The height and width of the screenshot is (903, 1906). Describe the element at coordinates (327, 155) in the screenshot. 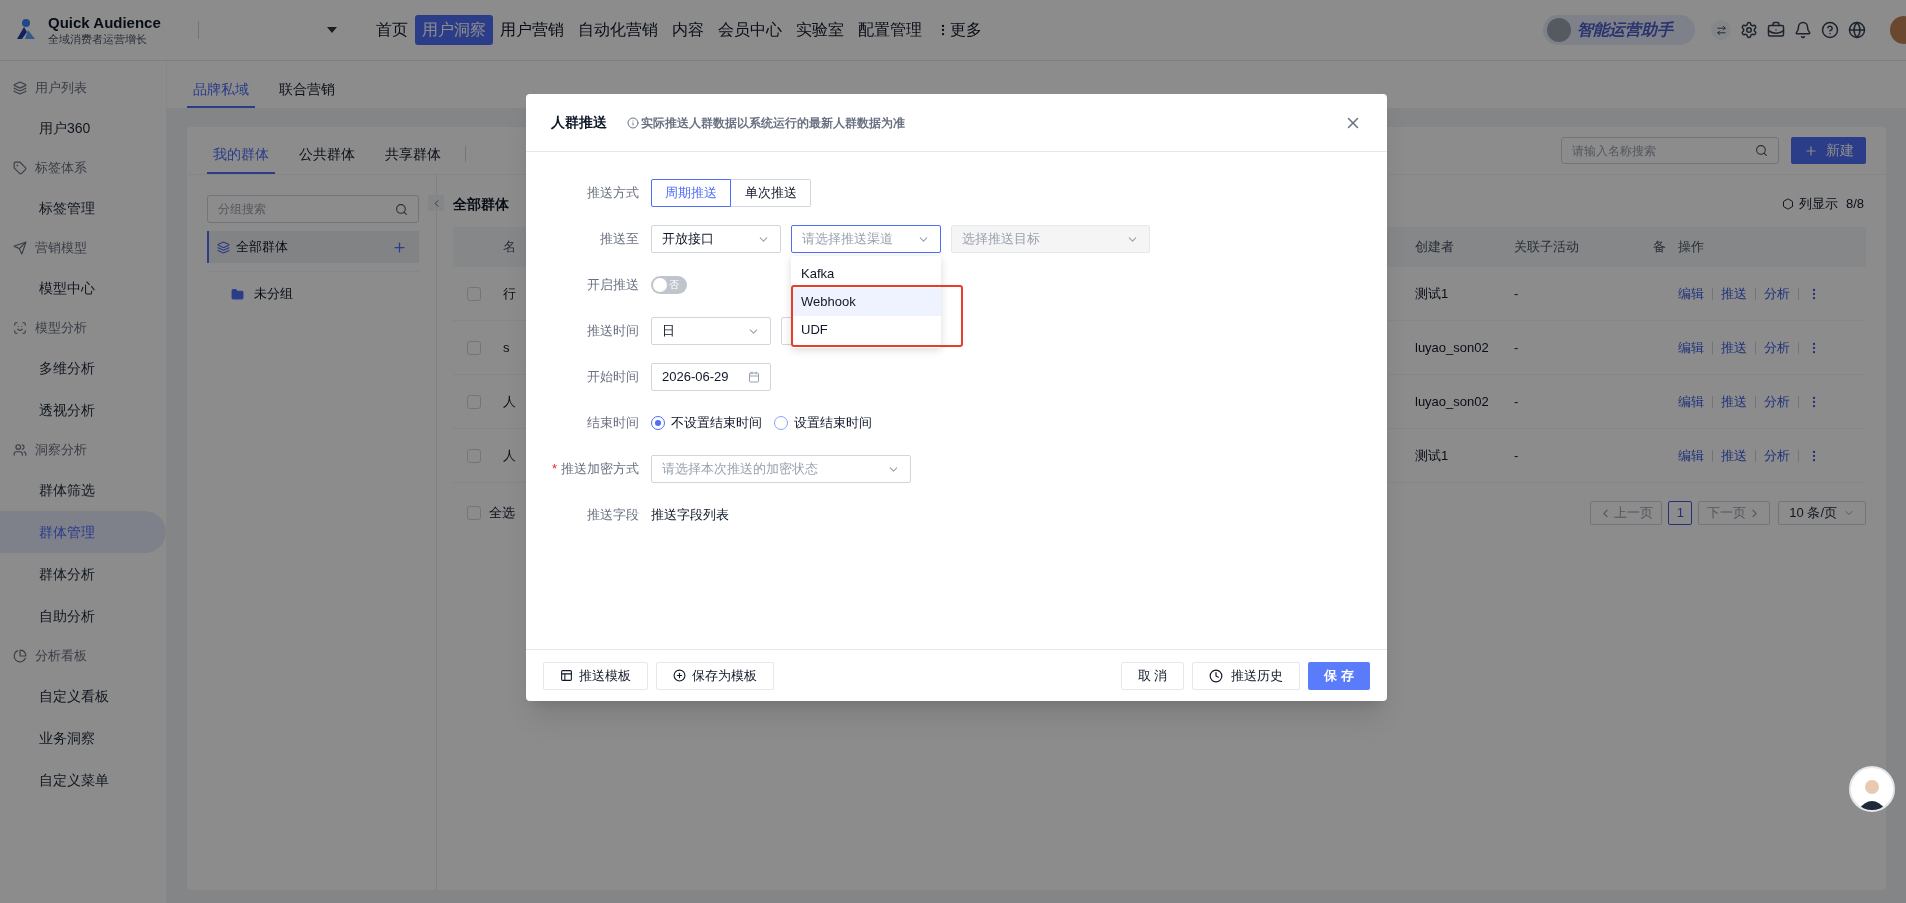

I see `group-tab: 公共群体` at that location.